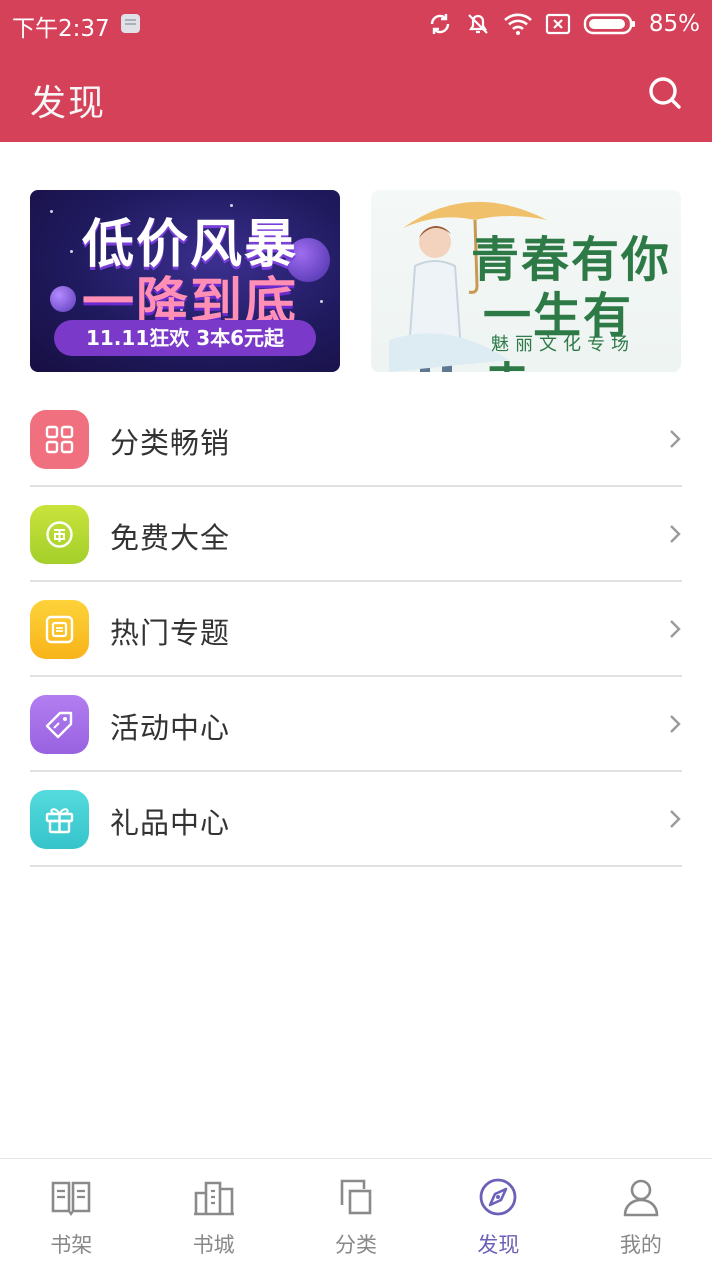 This screenshot has width=712, height=1267. I want to click on gift-icon, so click(59, 821).